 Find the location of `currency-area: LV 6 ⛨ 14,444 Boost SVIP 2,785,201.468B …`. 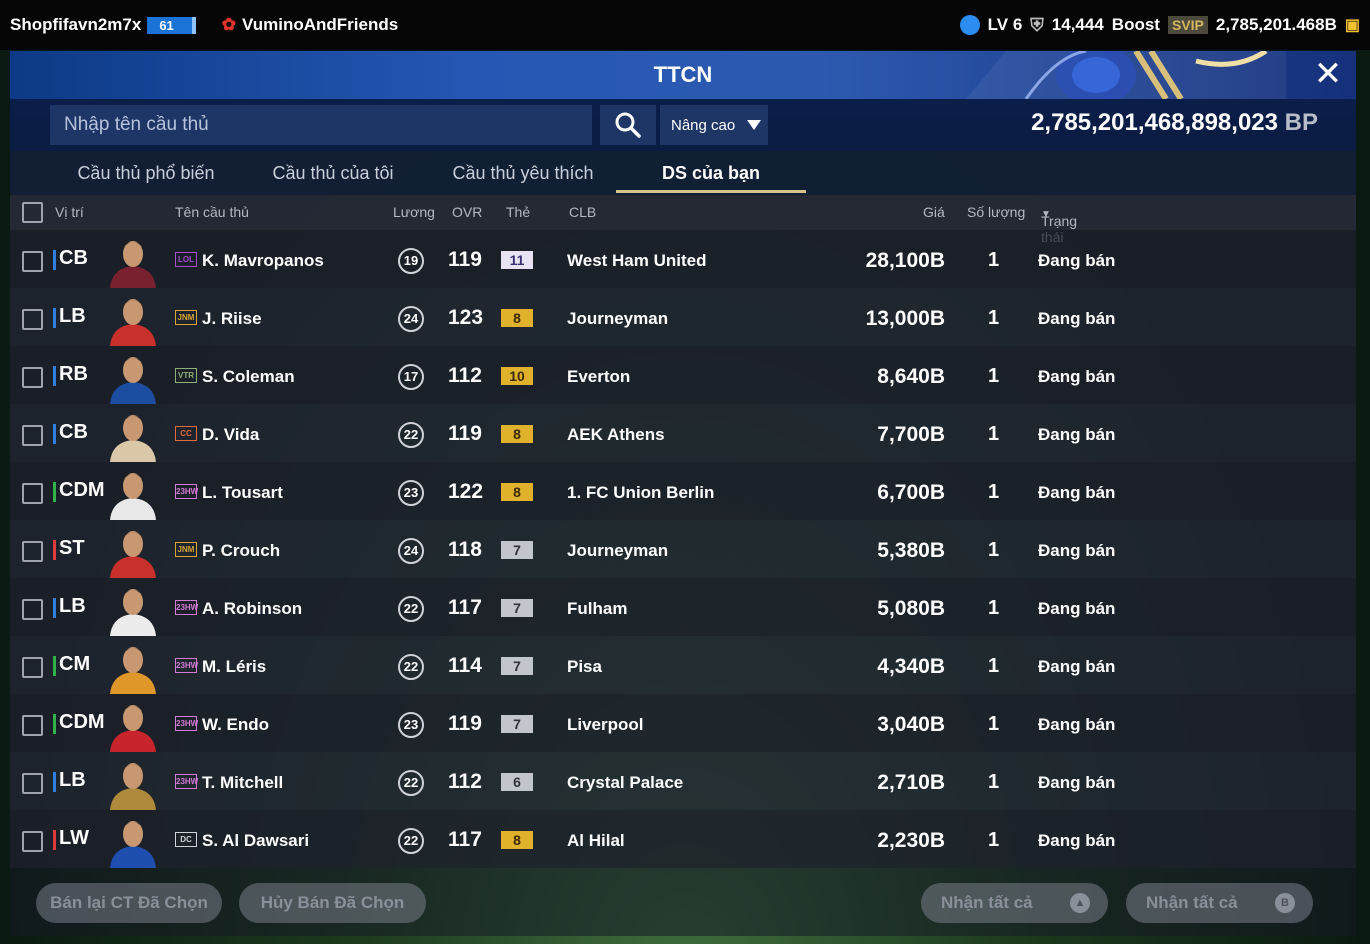

currency-area: LV 6 ⛨ 14,444 Boost SVIP 2,785,201.468B … is located at coordinates (1159, 25).